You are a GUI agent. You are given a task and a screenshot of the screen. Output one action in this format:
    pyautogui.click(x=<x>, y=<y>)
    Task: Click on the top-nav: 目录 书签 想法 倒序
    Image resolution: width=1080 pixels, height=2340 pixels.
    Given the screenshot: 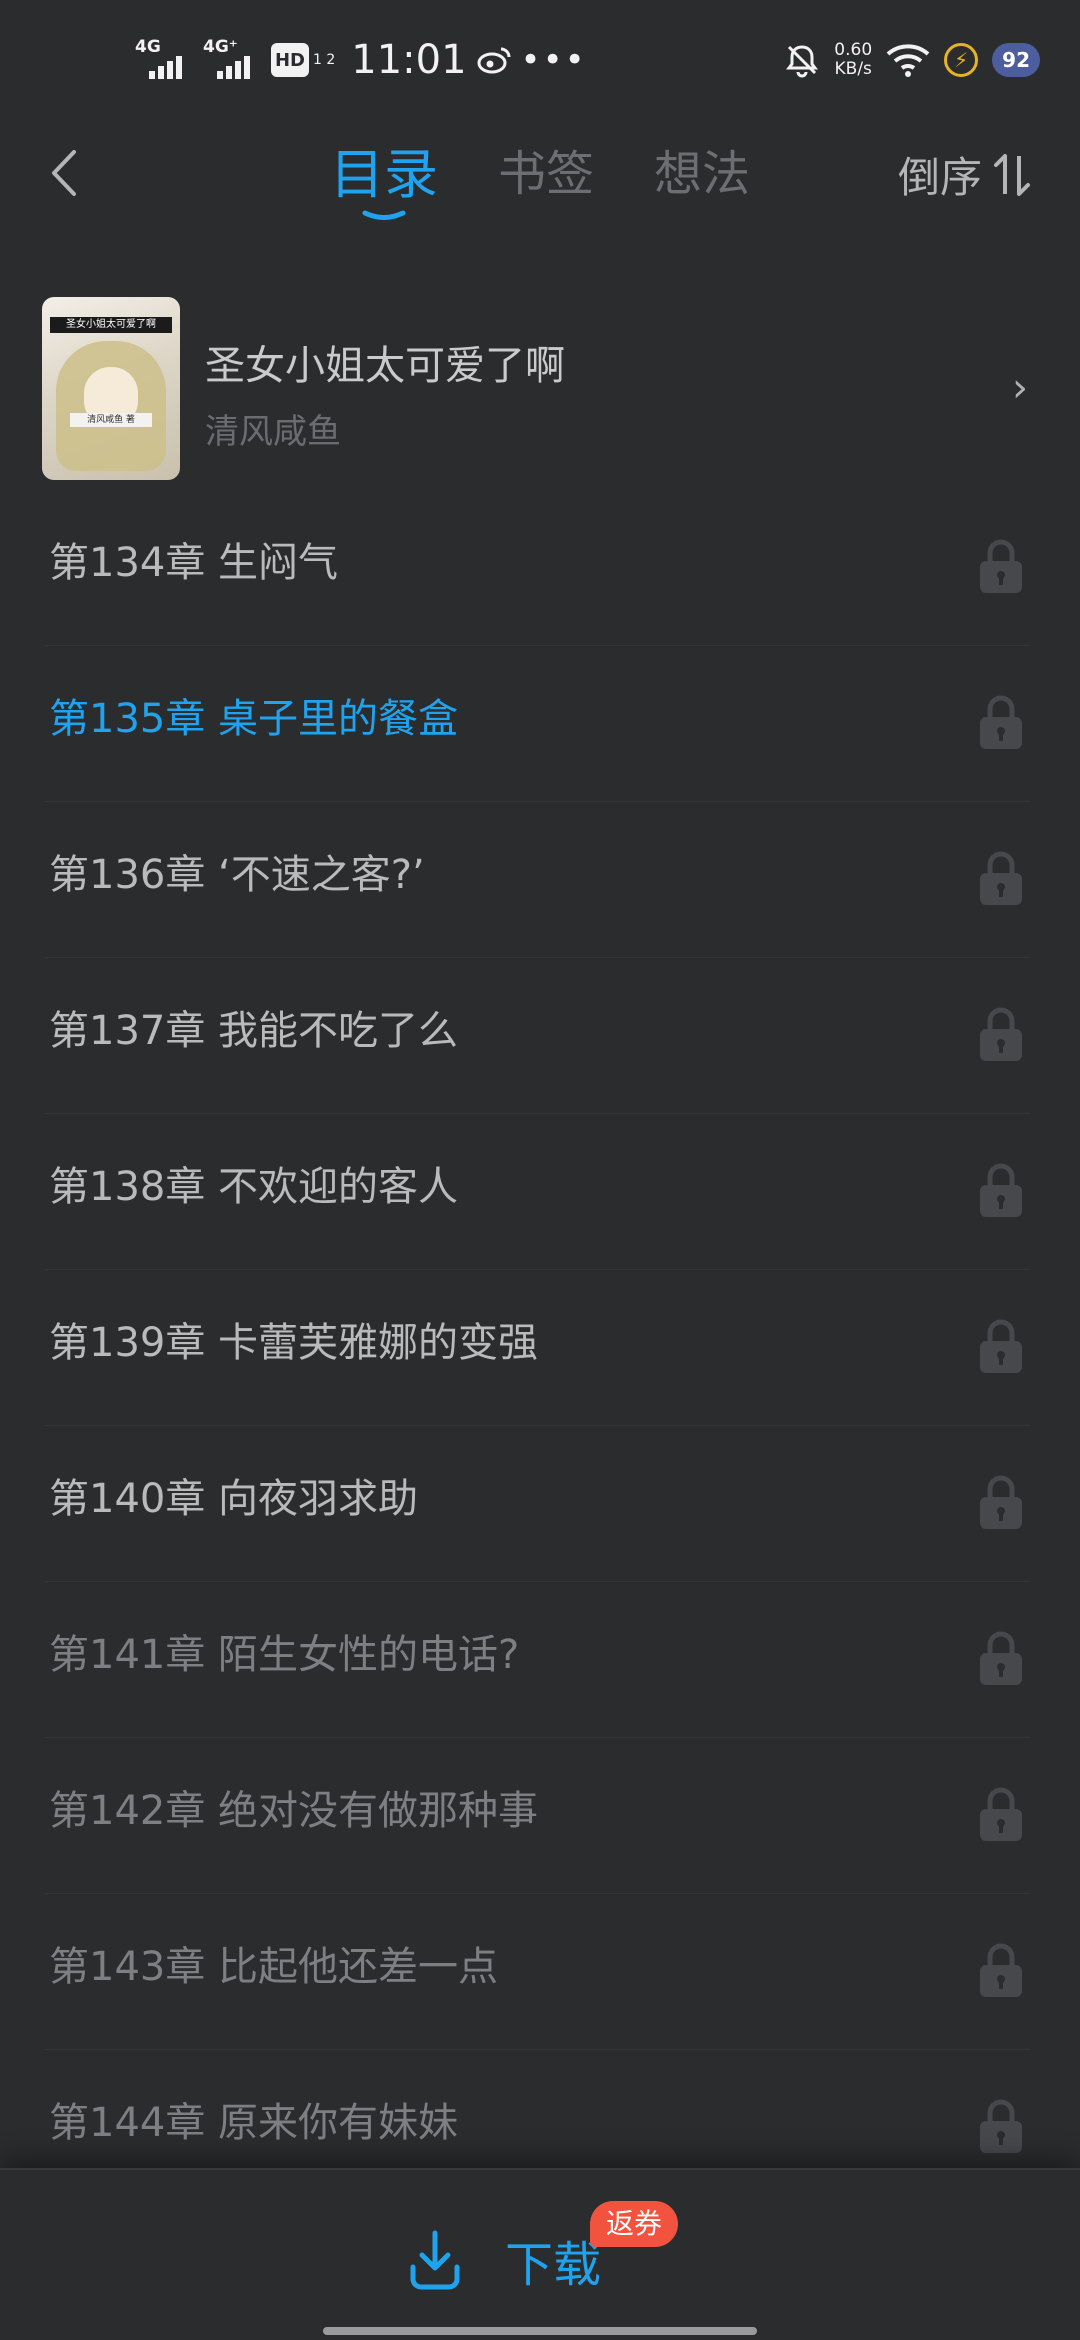 What is the action you would take?
    pyautogui.click(x=540, y=175)
    